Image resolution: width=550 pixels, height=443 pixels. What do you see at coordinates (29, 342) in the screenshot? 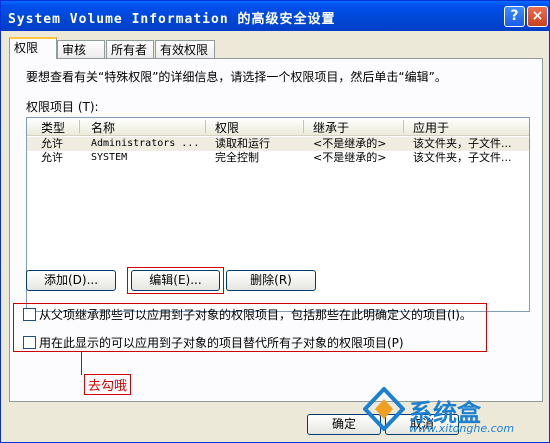
I see `replace-child-permissions-checkbox` at bounding box center [29, 342].